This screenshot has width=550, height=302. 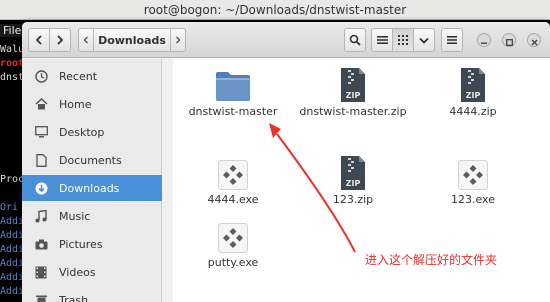 What do you see at coordinates (12, 63) in the screenshot?
I see `terminal-line: root` at bounding box center [12, 63].